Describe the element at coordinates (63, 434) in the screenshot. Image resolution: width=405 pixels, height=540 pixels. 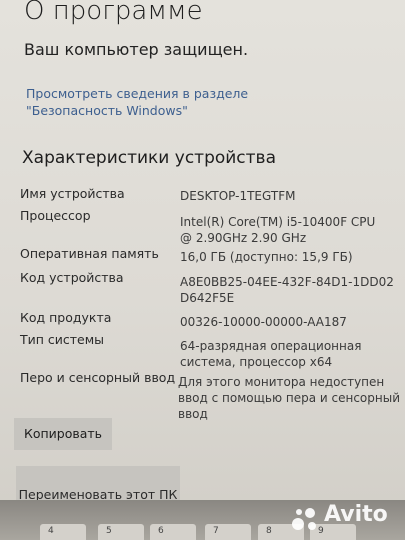
I see `copy-button: Копировать` at that location.